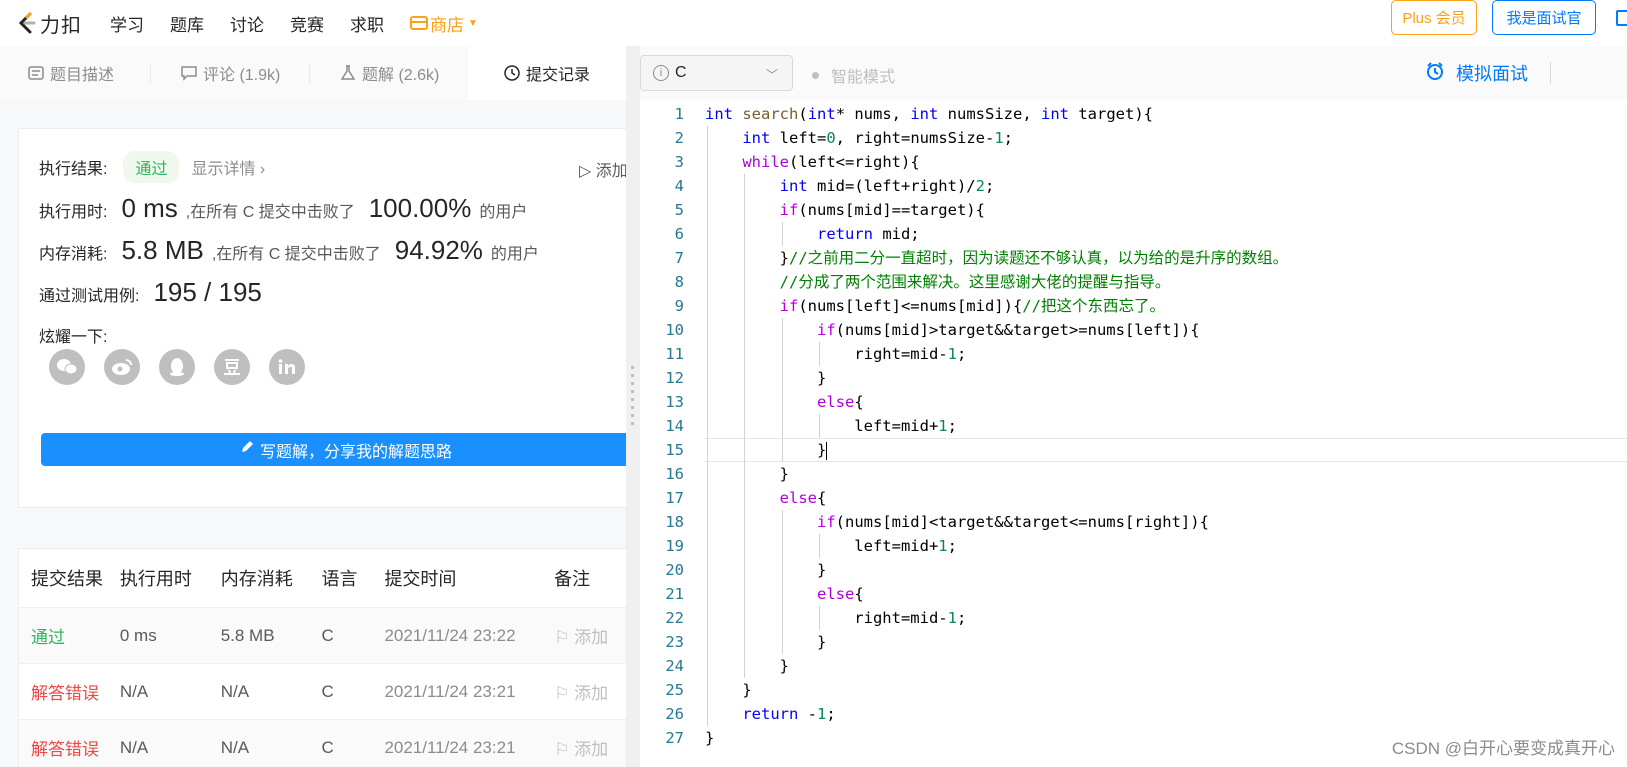 This screenshot has width=1627, height=767. I want to click on code-text: else{, so click(803, 498).